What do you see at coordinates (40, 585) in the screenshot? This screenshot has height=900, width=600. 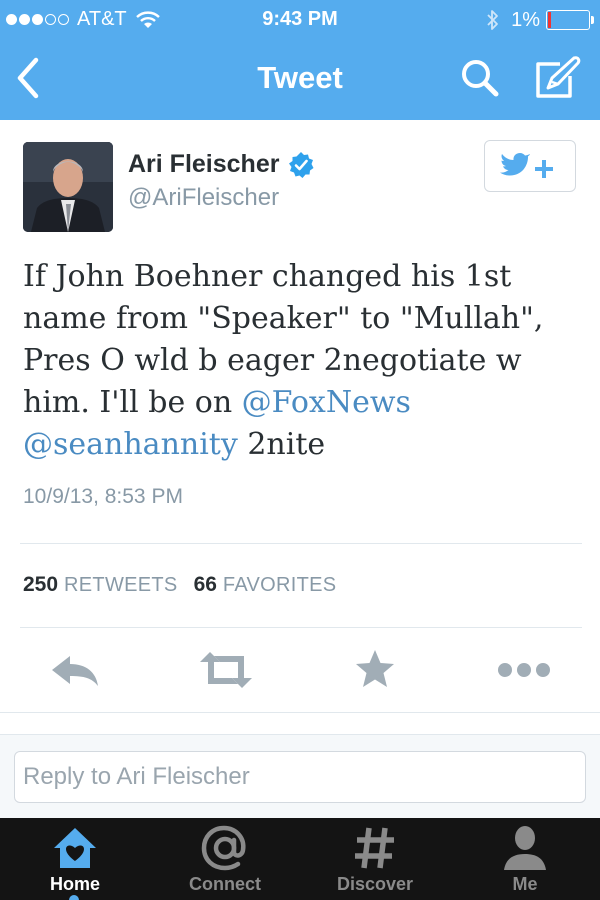 I see `retweet-count: 250` at bounding box center [40, 585].